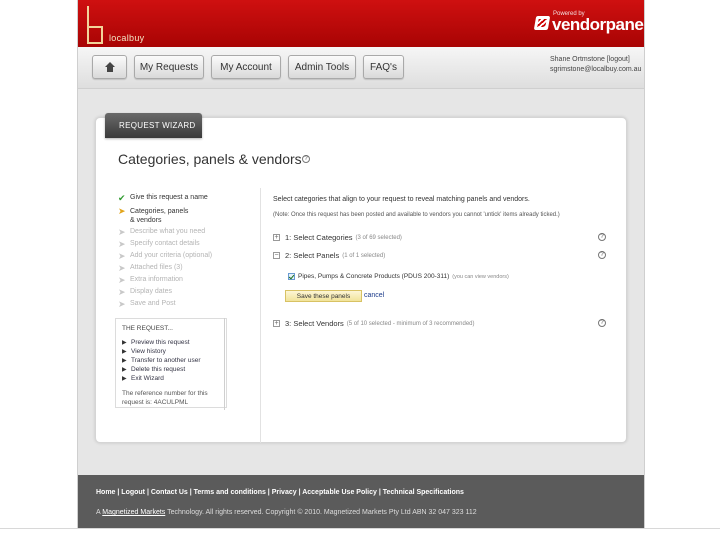 The width and height of the screenshot is (720, 540). I want to click on section-count: (3 of 69 selected), so click(378, 237).